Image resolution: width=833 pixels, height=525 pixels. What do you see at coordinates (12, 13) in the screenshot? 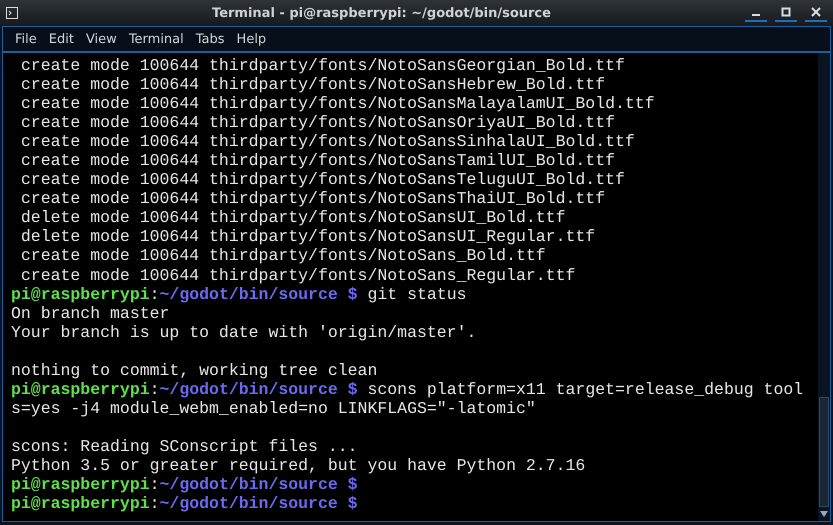
I see `terminal-icon` at bounding box center [12, 13].